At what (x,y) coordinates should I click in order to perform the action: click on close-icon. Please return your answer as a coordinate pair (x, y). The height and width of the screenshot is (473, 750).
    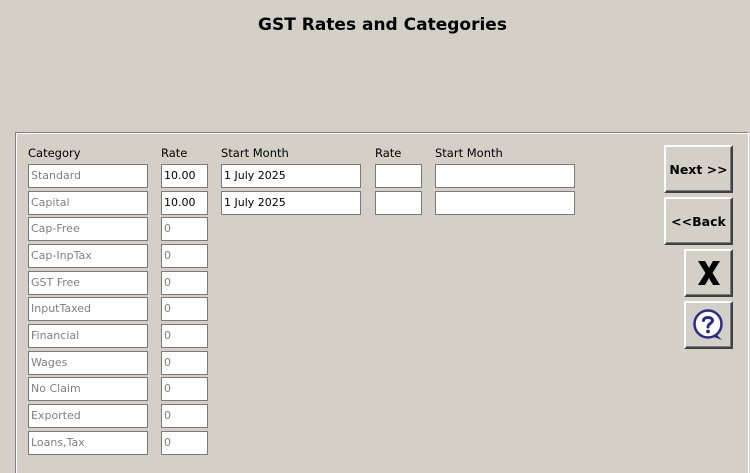
    Looking at the image, I should click on (709, 273).